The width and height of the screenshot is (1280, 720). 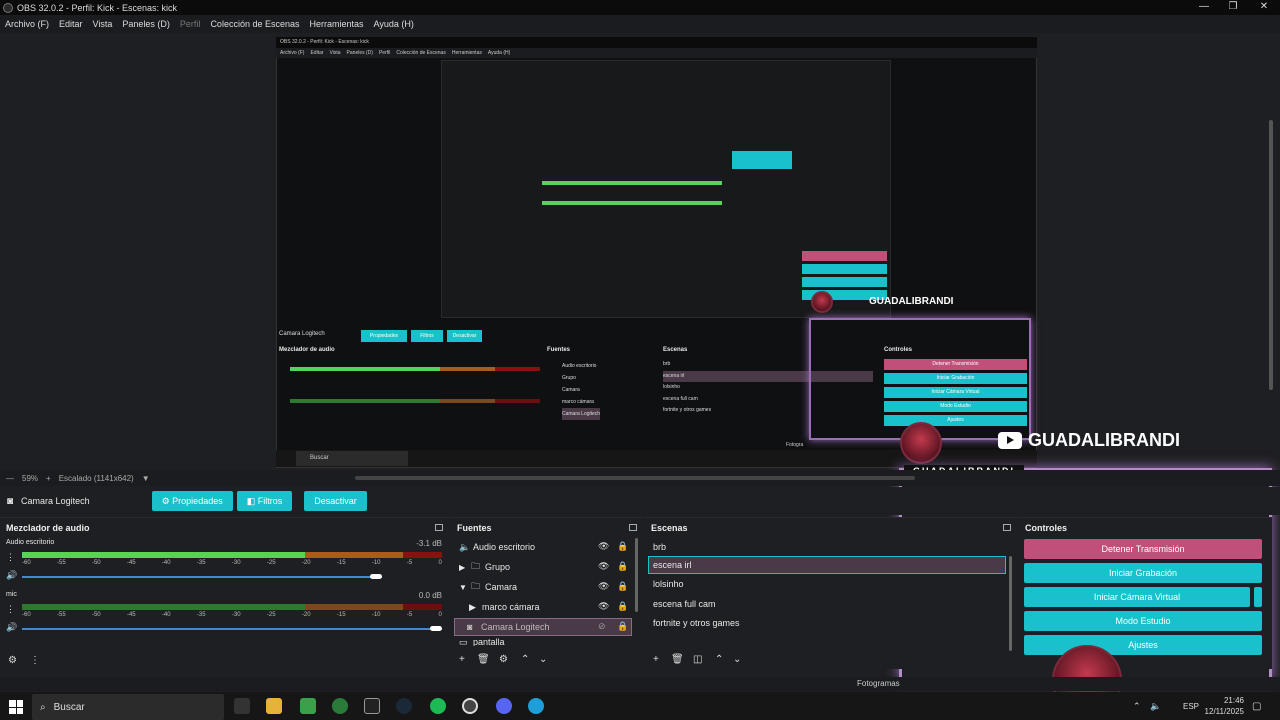 I want to click on studio-mode-button: Modo Estudio, so click(x=1143, y=621).